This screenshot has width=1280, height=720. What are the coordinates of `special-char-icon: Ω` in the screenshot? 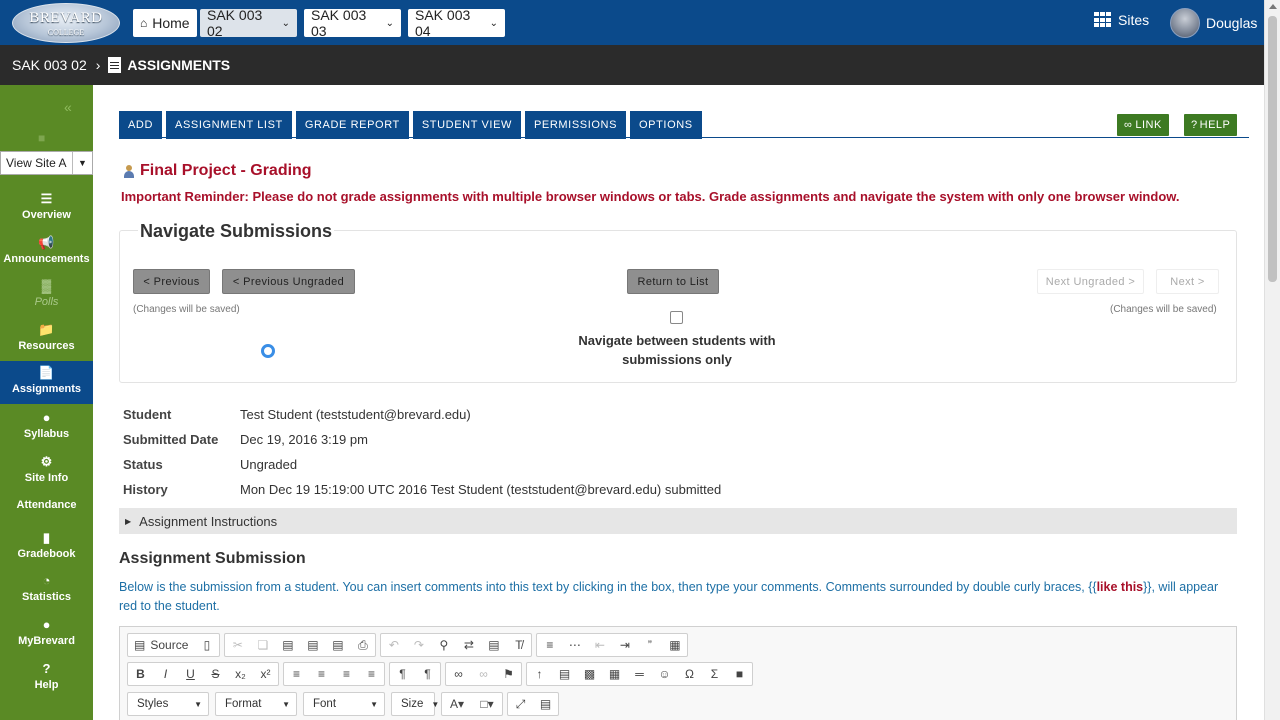 It's located at (689, 674).